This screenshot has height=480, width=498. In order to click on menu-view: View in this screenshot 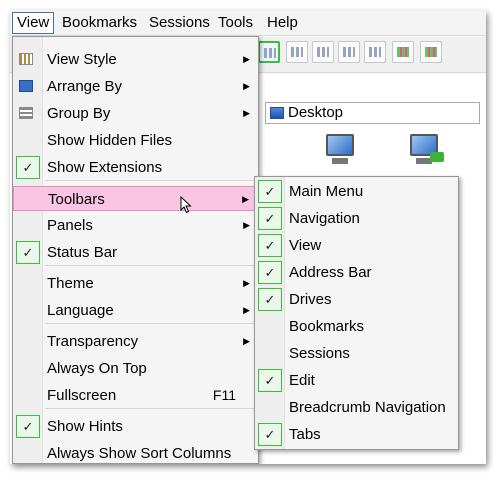, I will do `click(33, 23)`.